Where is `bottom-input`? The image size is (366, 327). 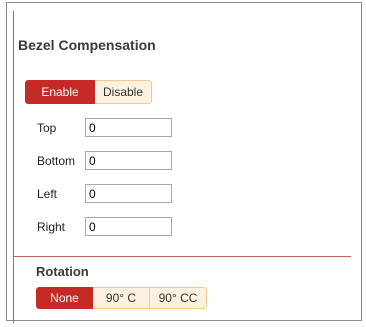
bottom-input is located at coordinates (128, 160).